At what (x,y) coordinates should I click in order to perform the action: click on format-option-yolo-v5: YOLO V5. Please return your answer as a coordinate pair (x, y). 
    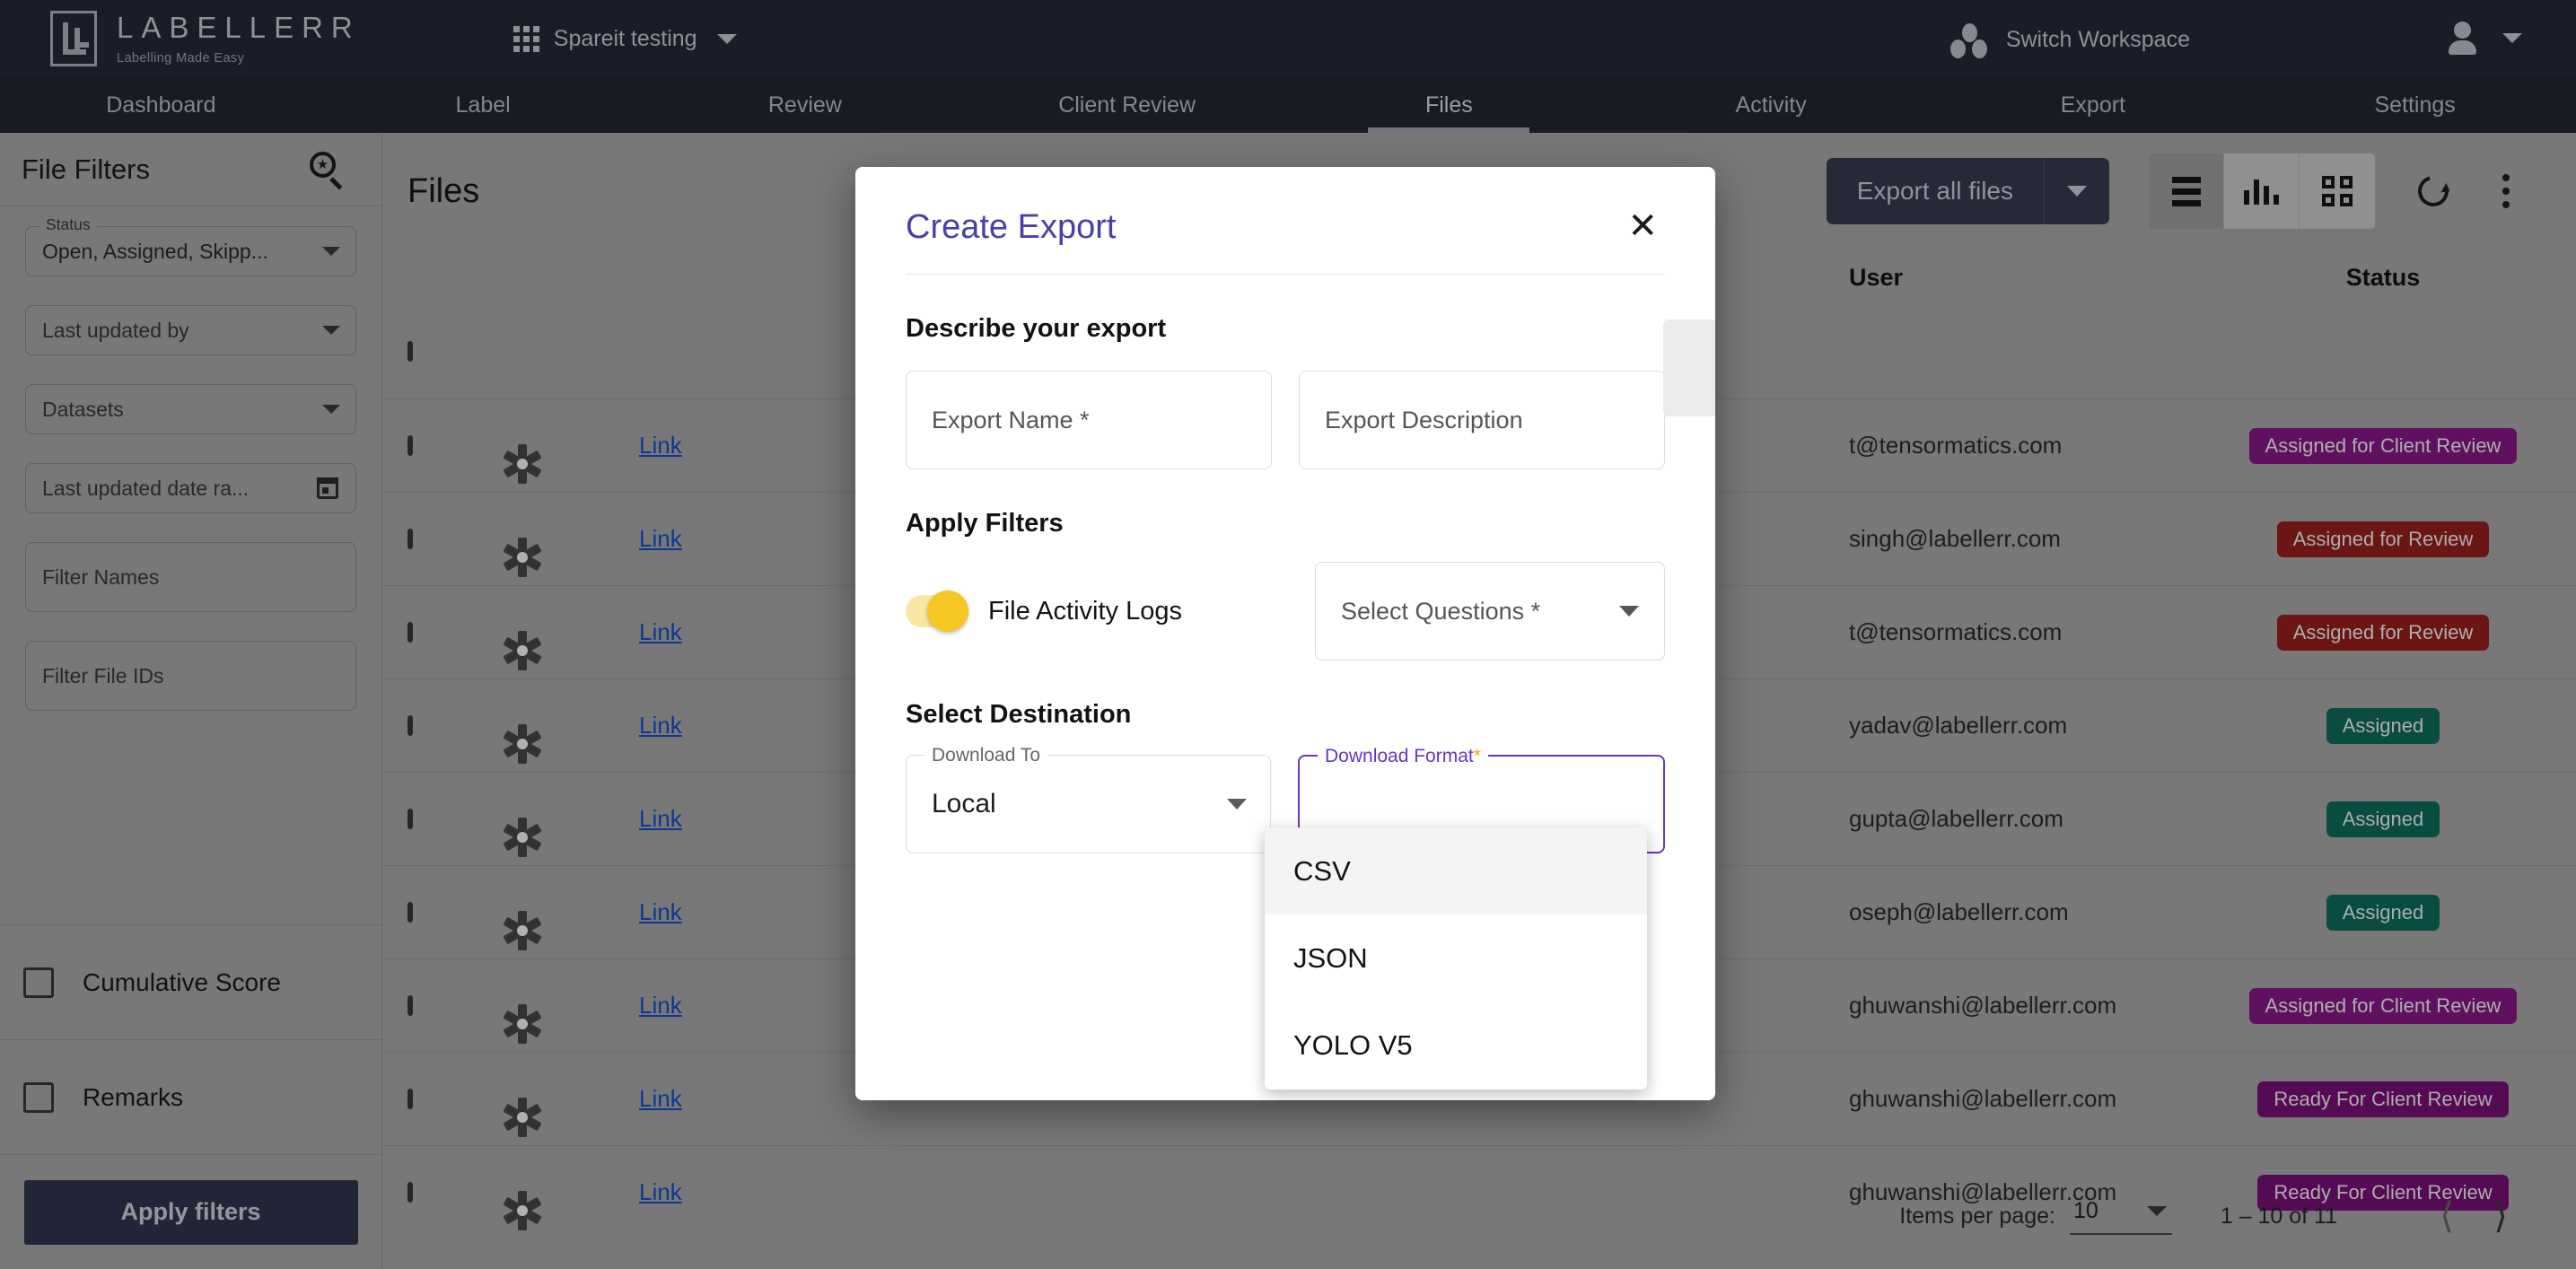
    Looking at the image, I should click on (1456, 1045).